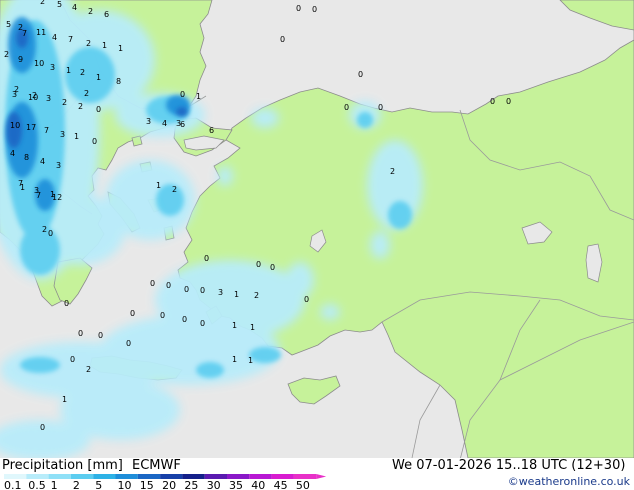 The image size is (634, 490). What do you see at coordinates (76, 484) in the screenshot?
I see `scale-tick-label: 2` at bounding box center [76, 484].